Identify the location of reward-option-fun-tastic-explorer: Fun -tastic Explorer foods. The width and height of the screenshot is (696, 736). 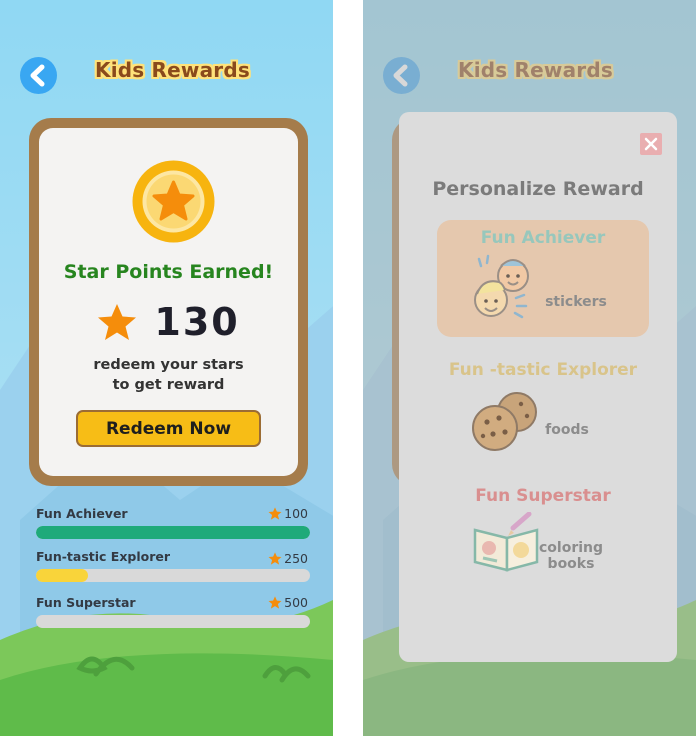
(543, 415).